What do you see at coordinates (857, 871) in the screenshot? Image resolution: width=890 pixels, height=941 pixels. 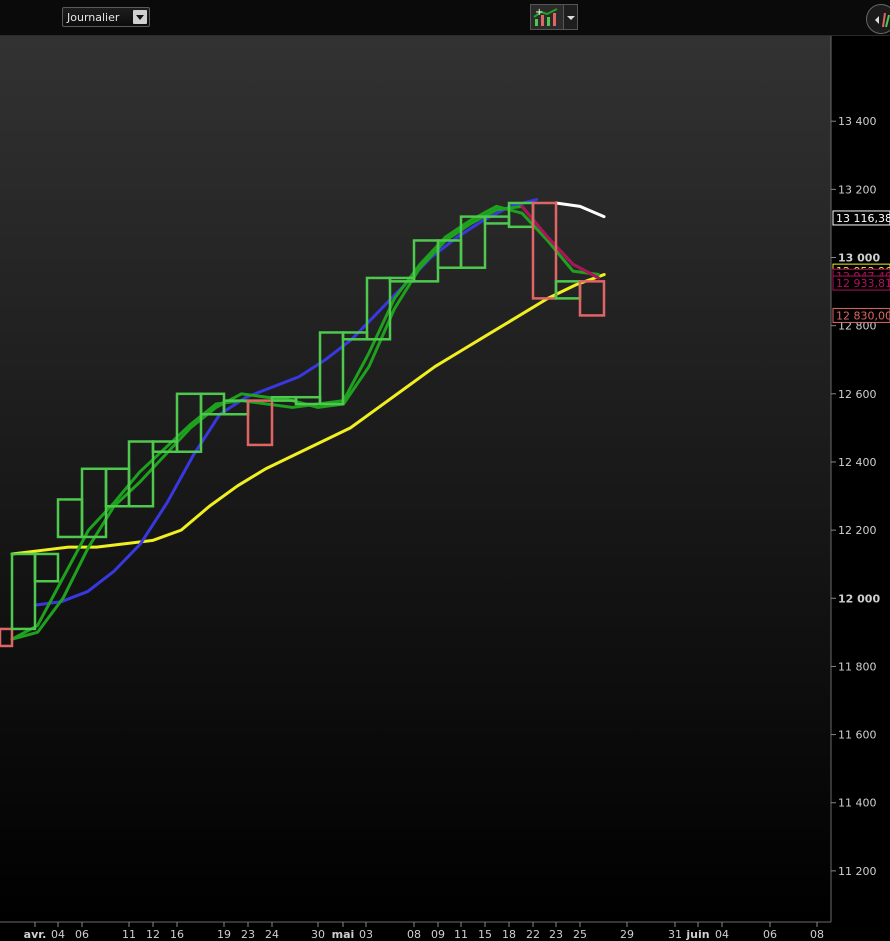 I see `y-tick-label: 11 200` at bounding box center [857, 871].